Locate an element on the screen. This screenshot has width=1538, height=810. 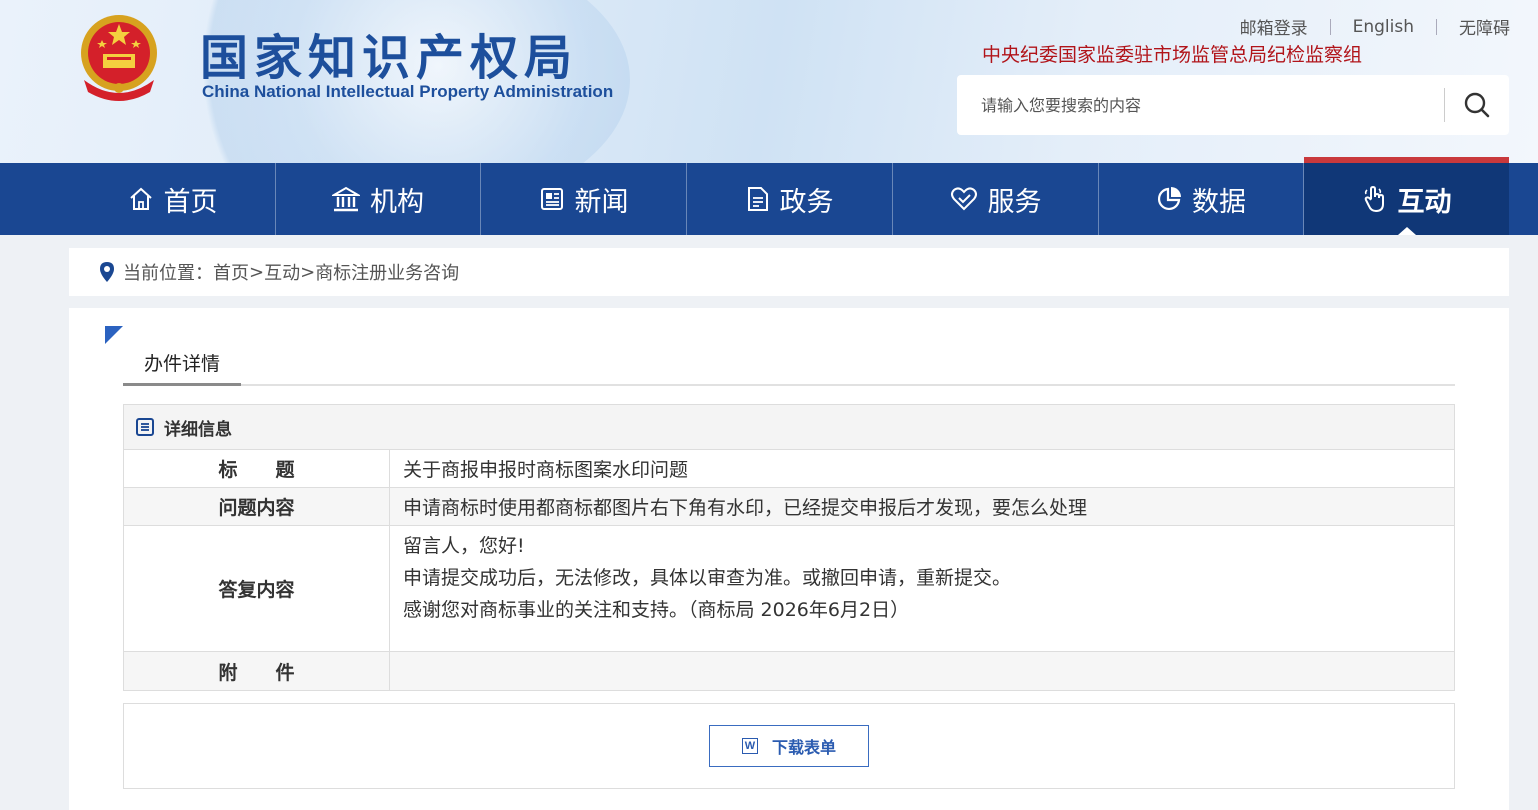
detail-header: 详细信息 is located at coordinates (789, 427).